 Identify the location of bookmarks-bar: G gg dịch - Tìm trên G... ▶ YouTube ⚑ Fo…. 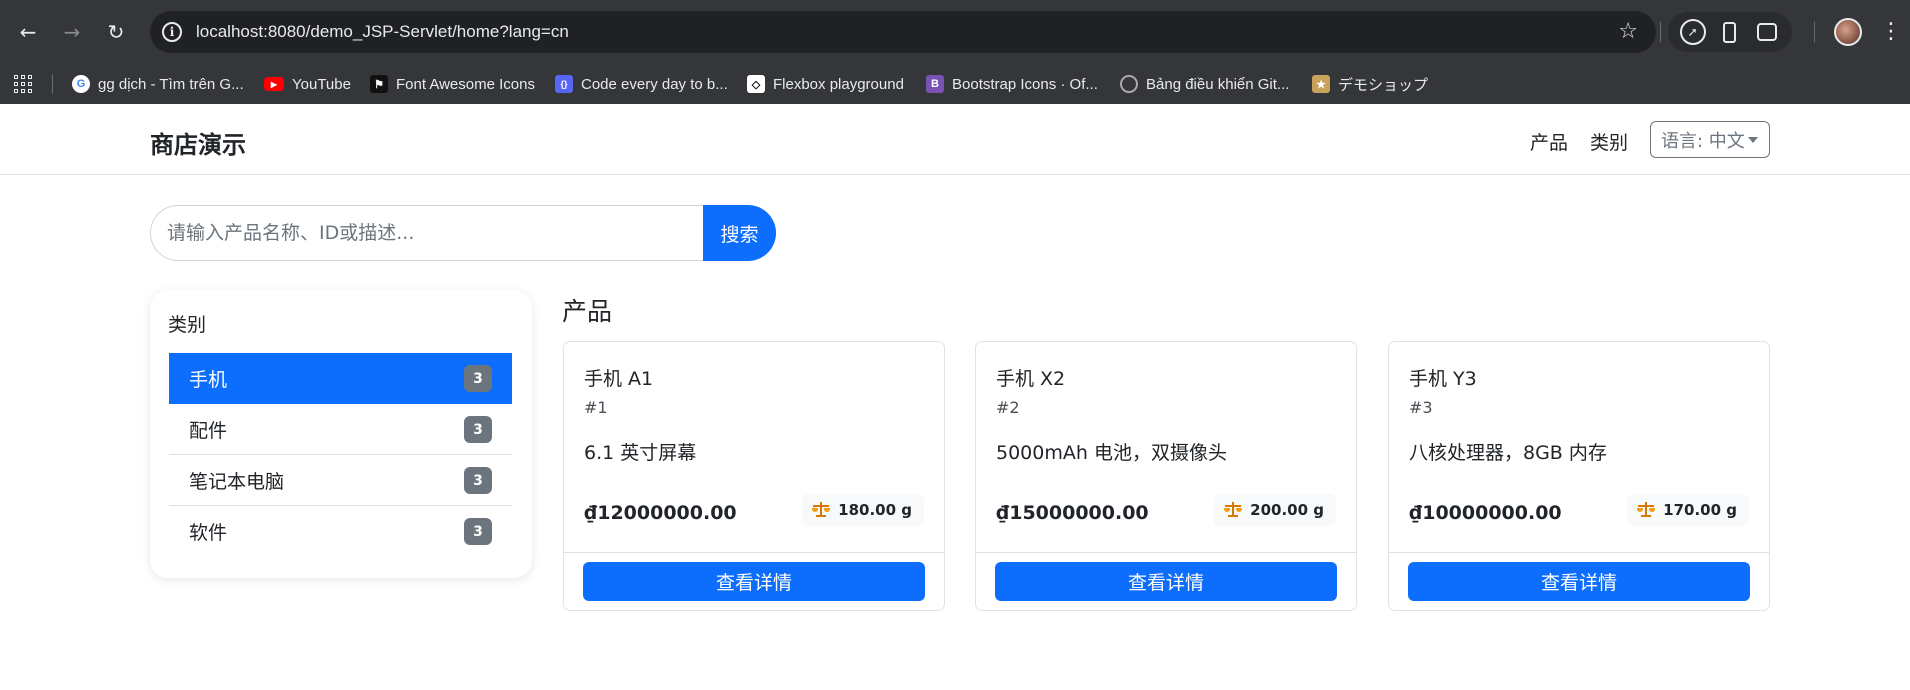
(955, 84).